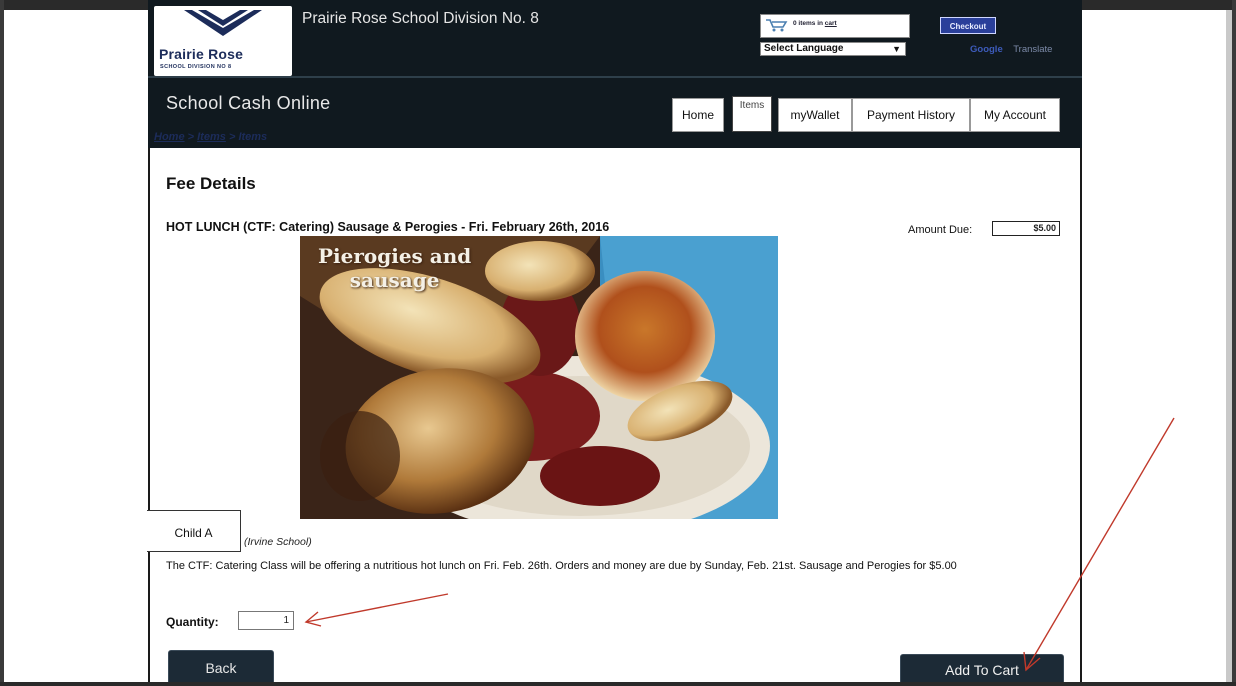 This screenshot has width=1236, height=686. What do you see at coordinates (223, 41) in the screenshot?
I see `division-logo: Prairie Rose SCHOOL DIVISION NO 8` at bounding box center [223, 41].